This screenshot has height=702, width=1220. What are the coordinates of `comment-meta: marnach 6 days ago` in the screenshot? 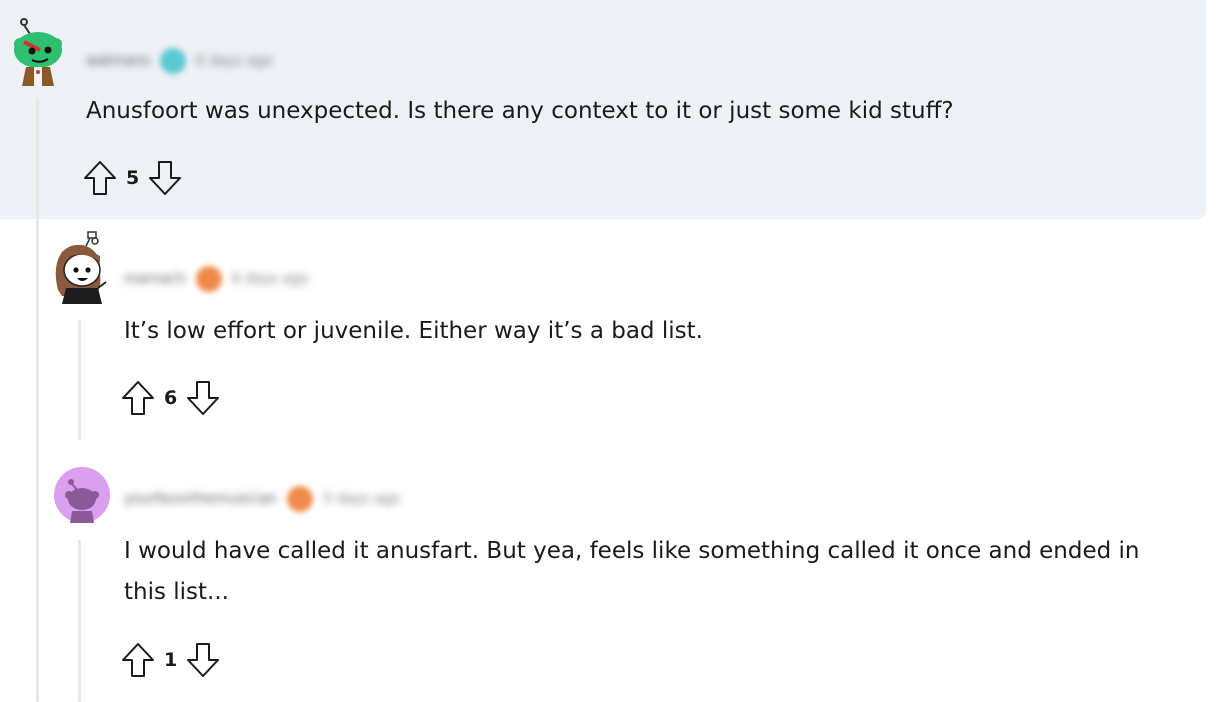 It's located at (216, 279).